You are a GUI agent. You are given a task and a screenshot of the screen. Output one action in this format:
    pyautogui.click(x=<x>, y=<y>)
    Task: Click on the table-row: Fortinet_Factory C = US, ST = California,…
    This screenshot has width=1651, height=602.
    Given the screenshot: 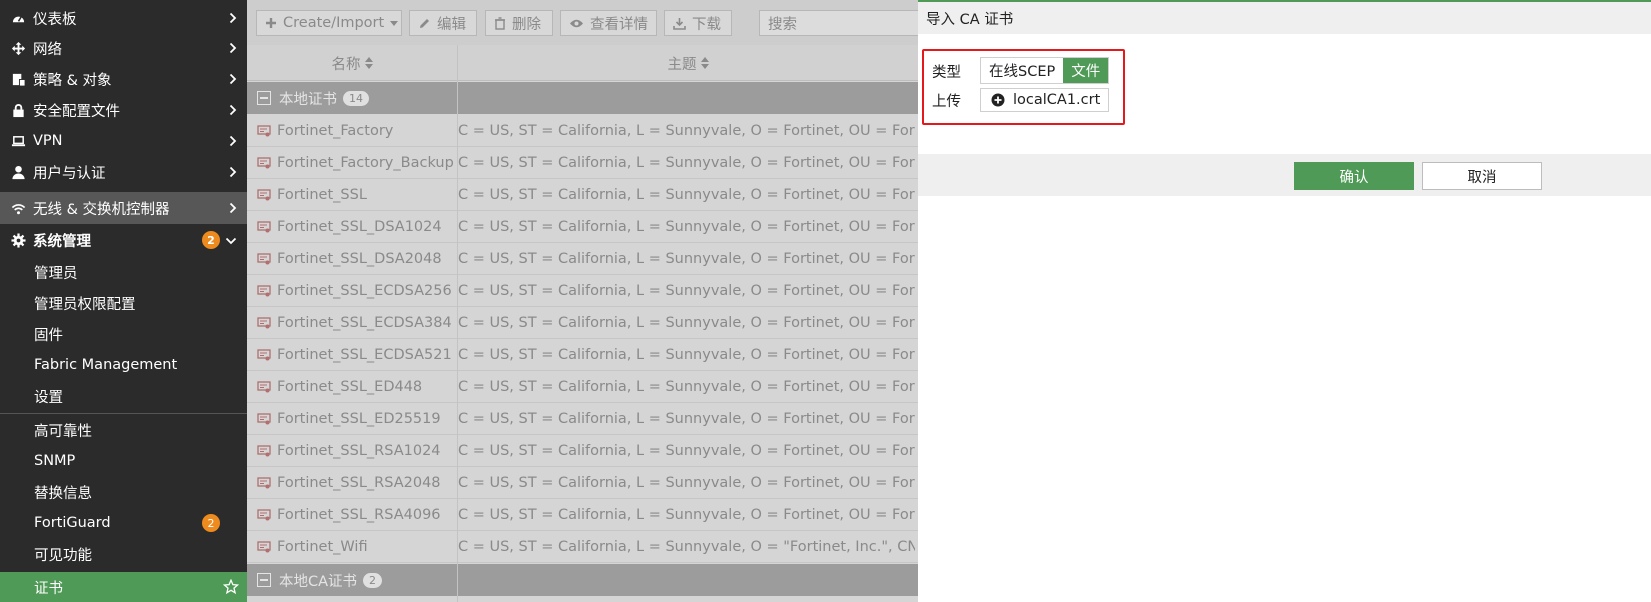 What is the action you would take?
    pyautogui.click(x=582, y=131)
    